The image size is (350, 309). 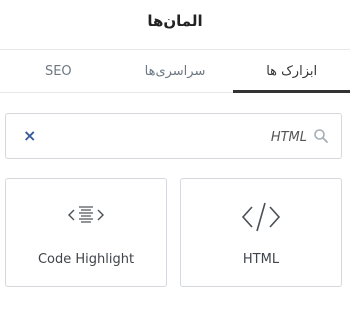 I want to click on tab-globals-label: سراسری‌ها, so click(x=175, y=71).